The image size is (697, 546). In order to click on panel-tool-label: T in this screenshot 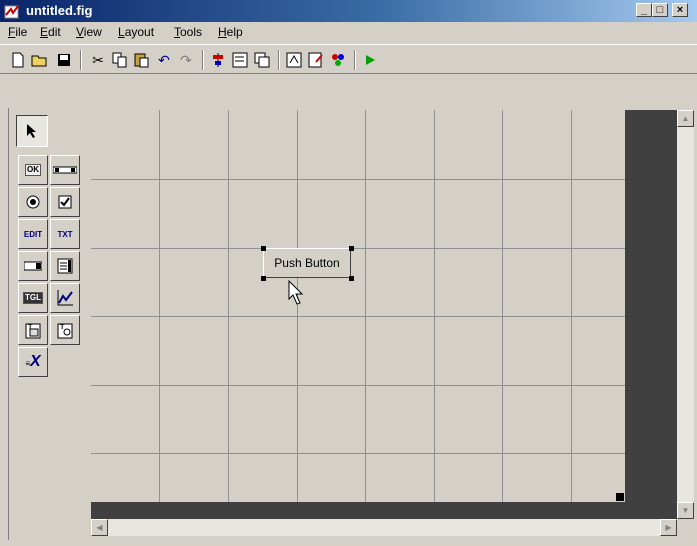, I will do `click(30, 327)`.